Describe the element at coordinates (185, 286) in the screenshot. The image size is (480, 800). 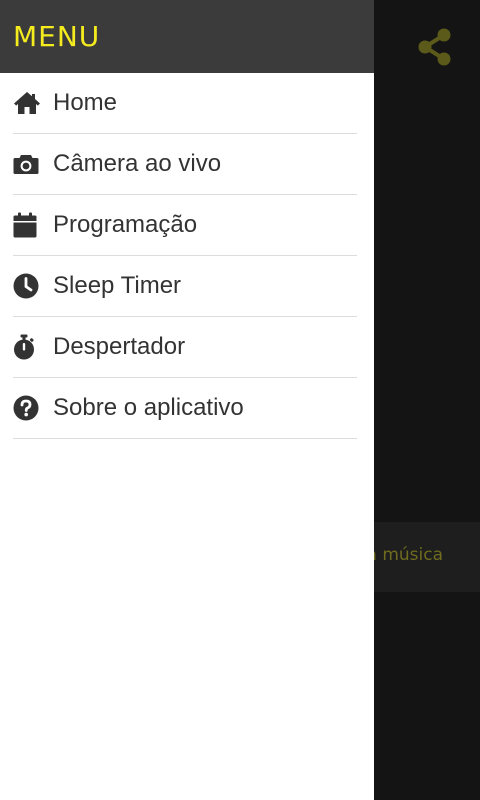
I see `menu-item-sleep-timer: Sleep Timer` at that location.